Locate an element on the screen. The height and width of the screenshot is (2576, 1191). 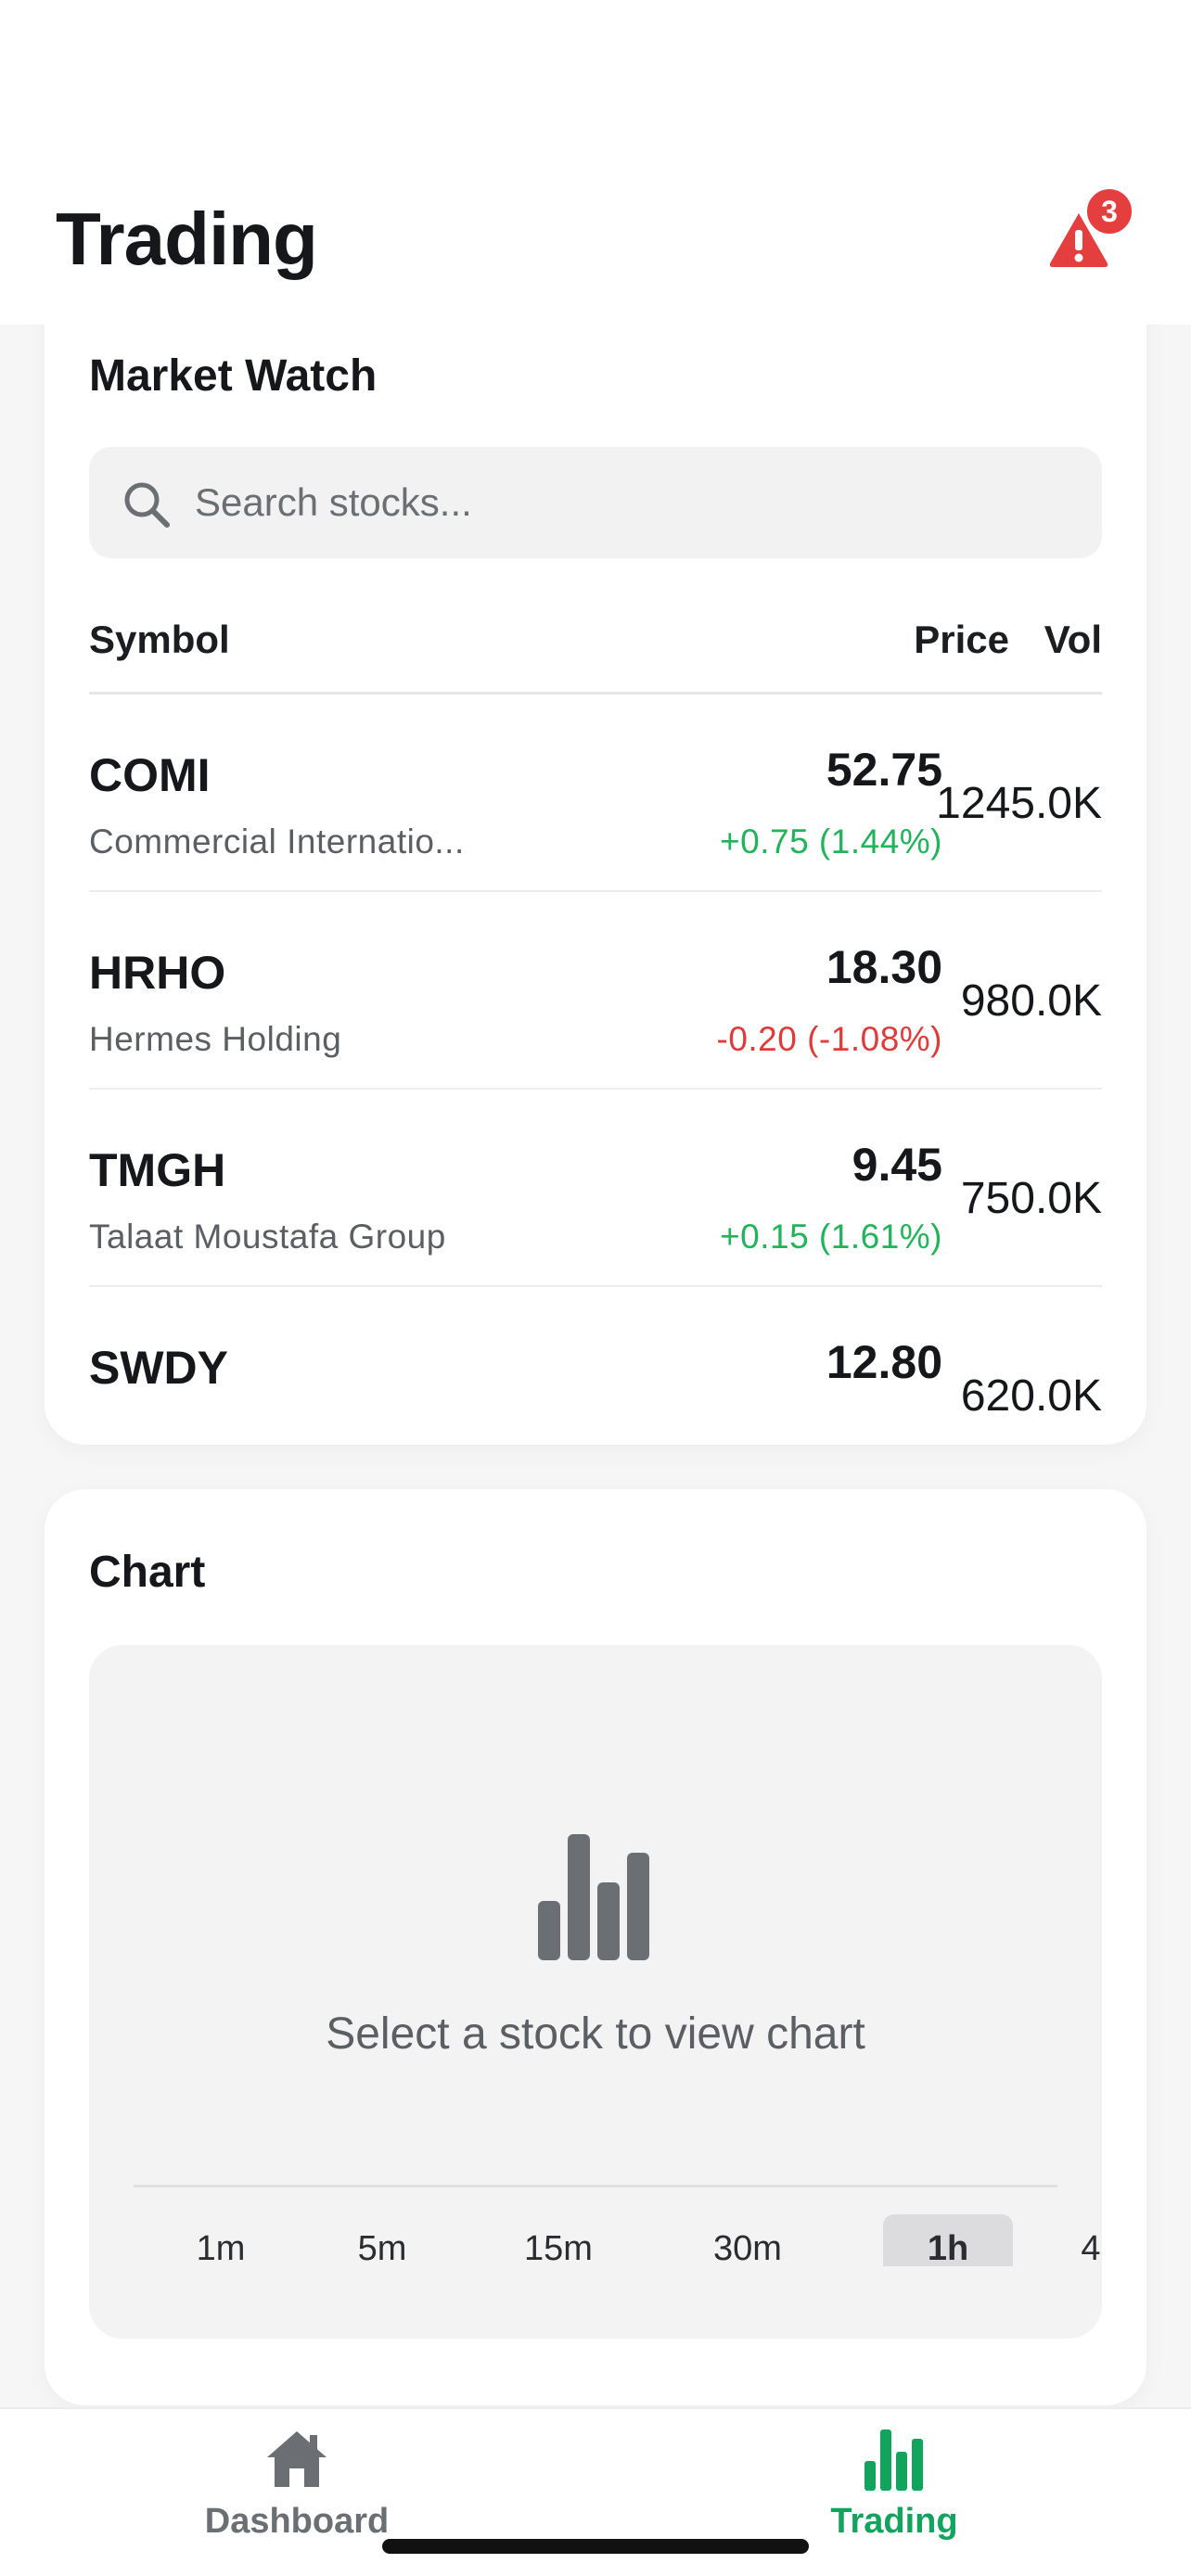
chart-empty-message: Select a stock to view chart is located at coordinates (595, 2034).